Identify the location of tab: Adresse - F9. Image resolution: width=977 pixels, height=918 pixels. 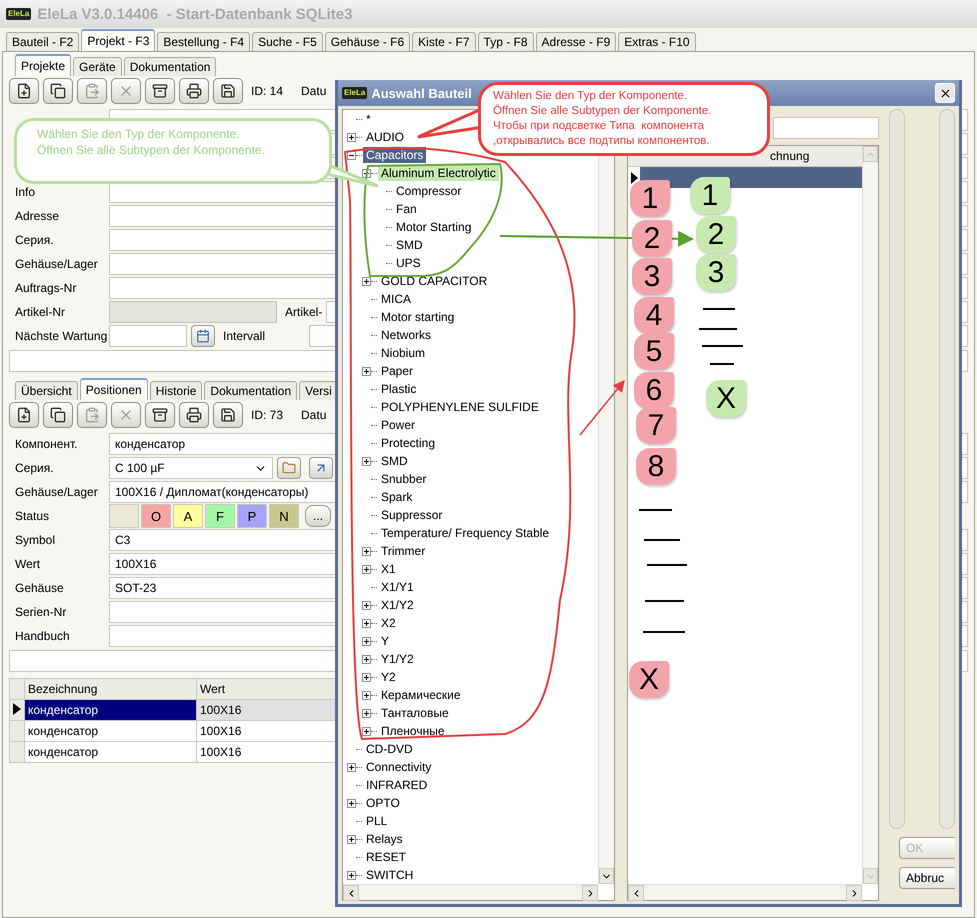
(576, 41).